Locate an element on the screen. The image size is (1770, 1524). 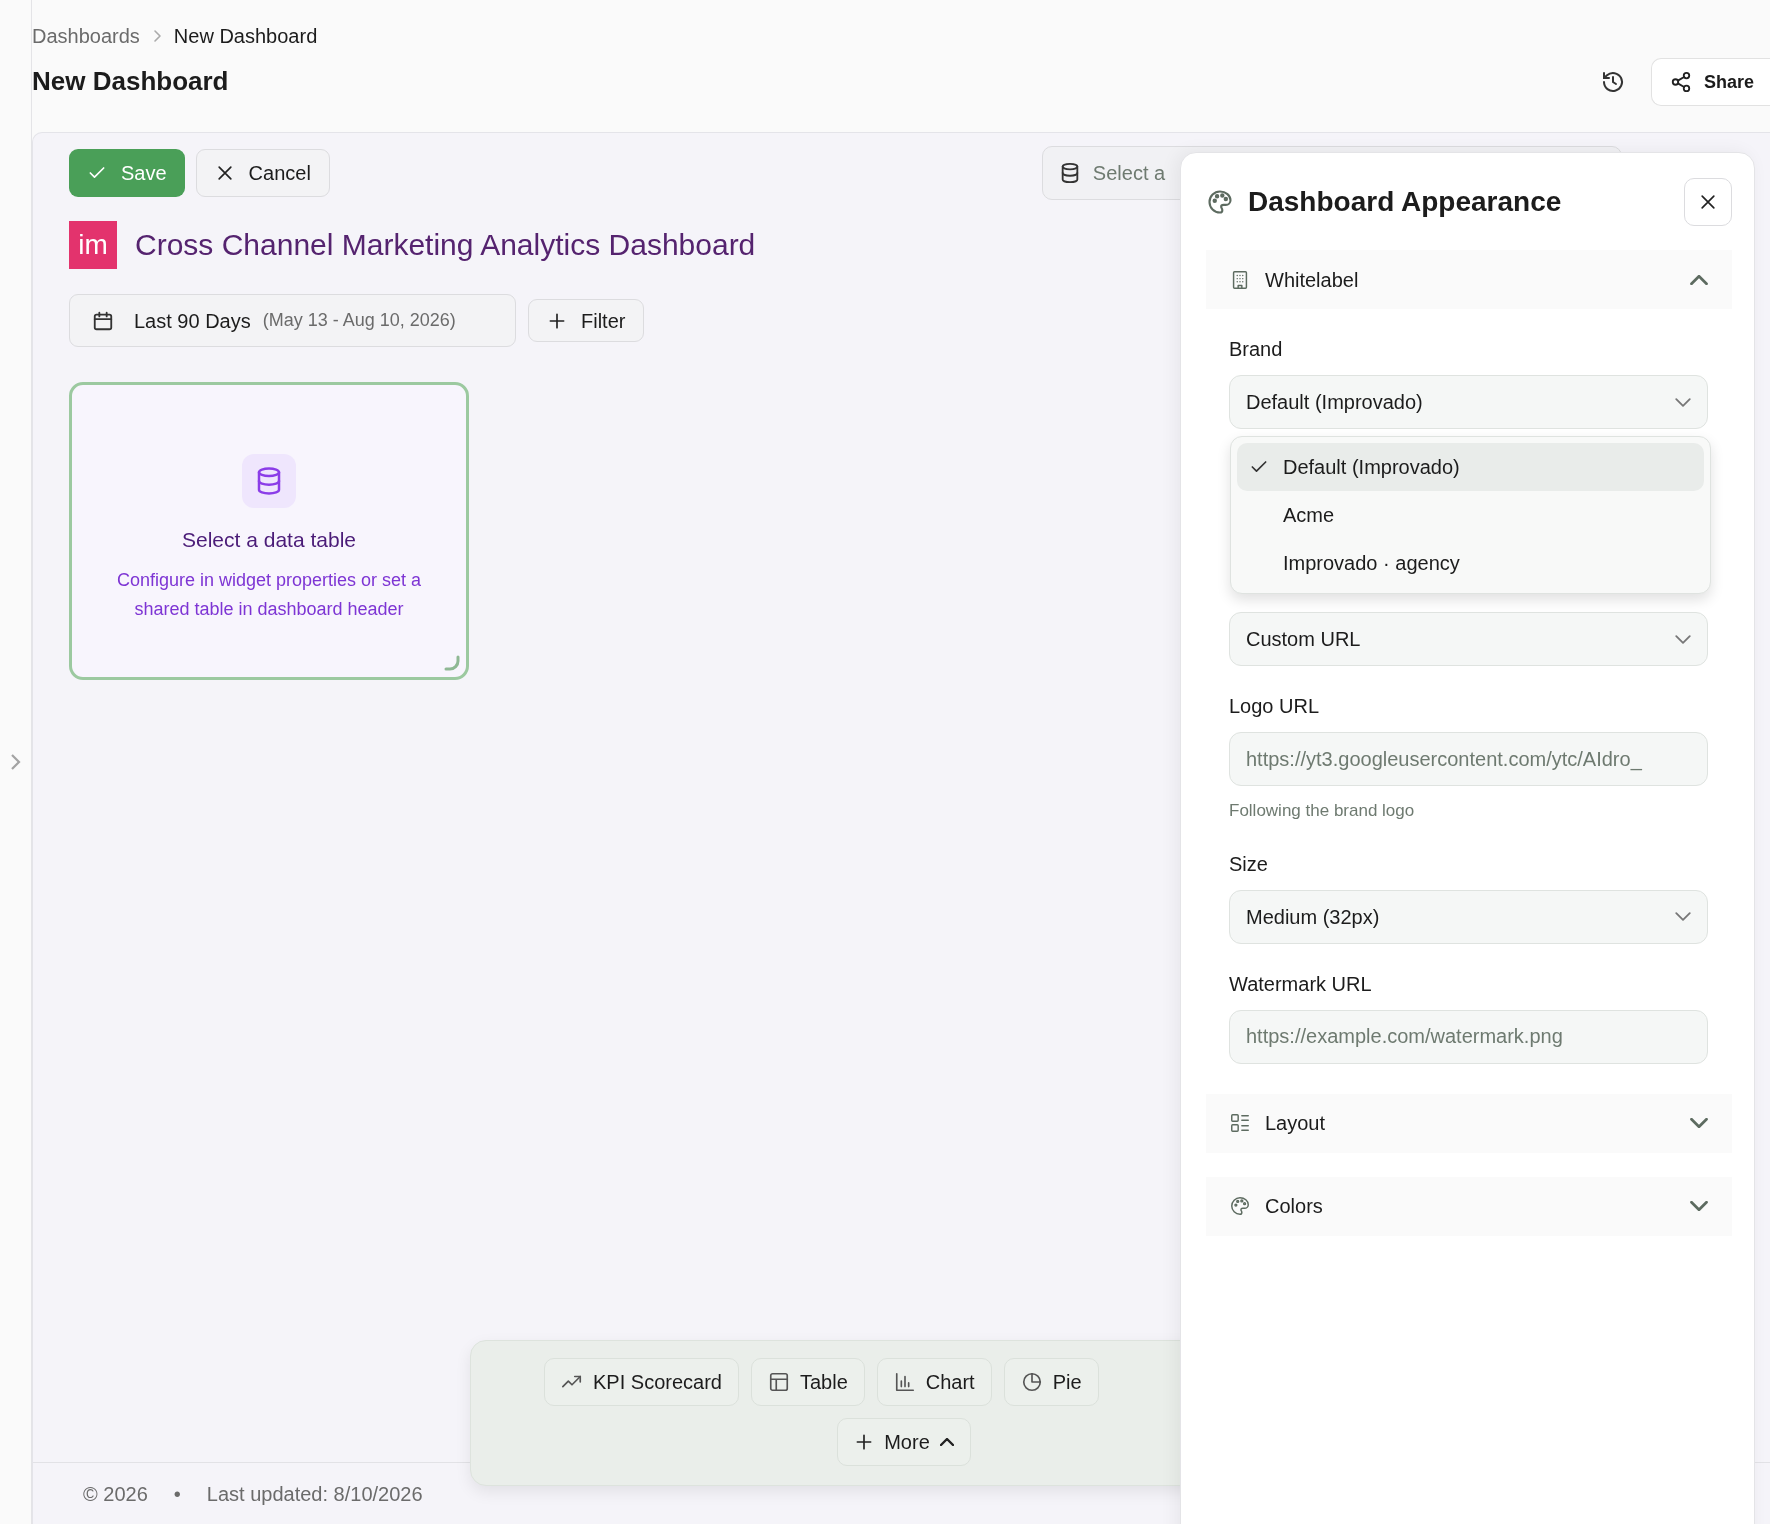
add-widget-button: Pie is located at coordinates (1051, 1382).